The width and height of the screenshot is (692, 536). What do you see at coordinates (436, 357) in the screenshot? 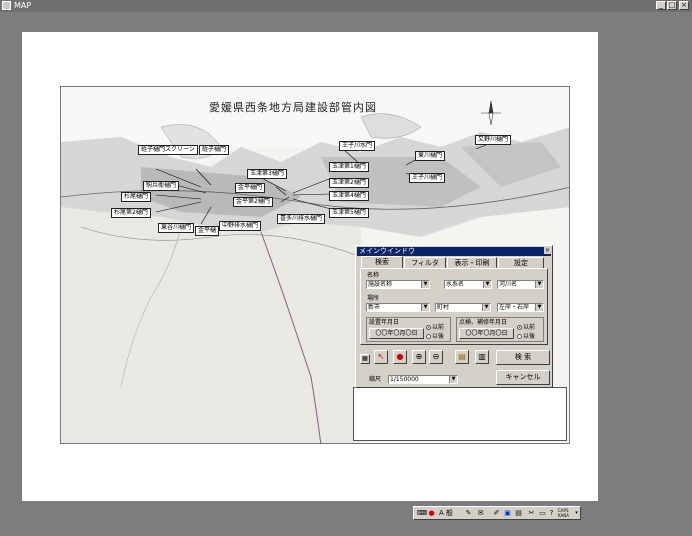
I see `zoom-out-icon: ⊖` at bounding box center [436, 357].